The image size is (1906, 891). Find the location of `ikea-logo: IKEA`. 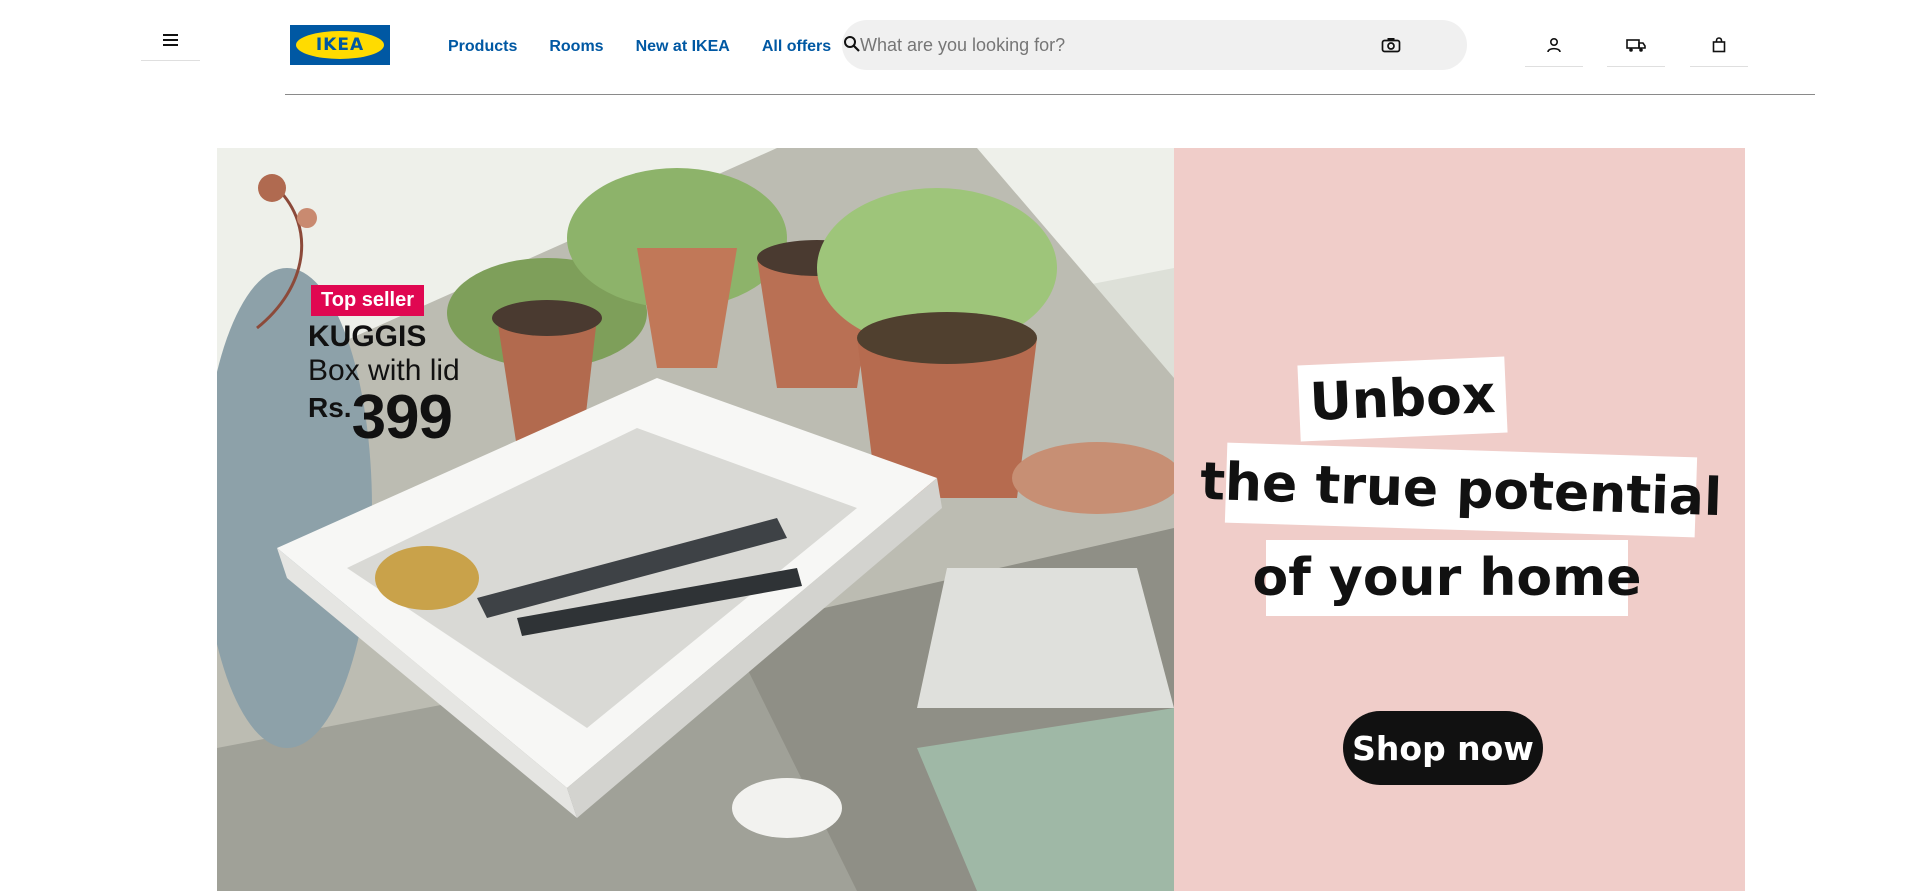

ikea-logo: IKEA is located at coordinates (340, 45).